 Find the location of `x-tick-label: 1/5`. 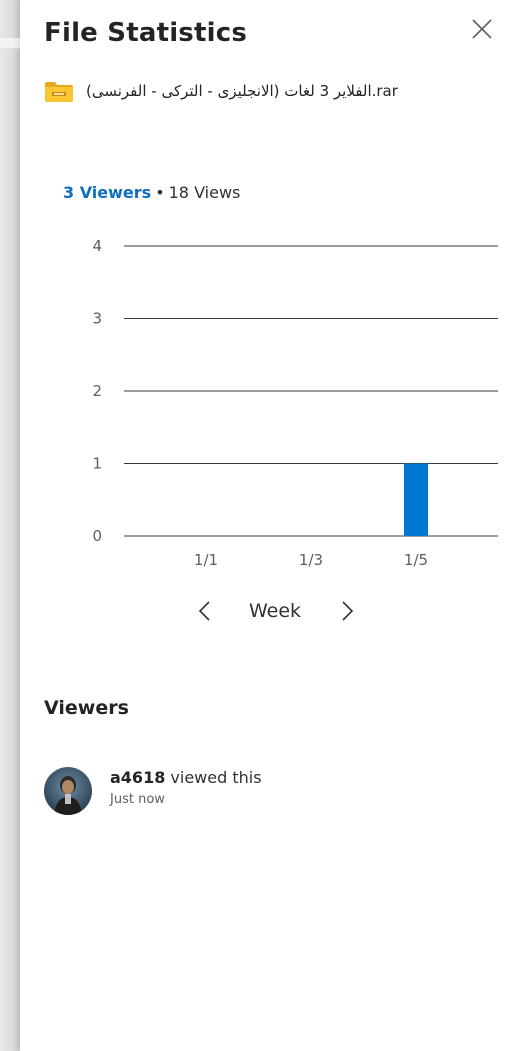

x-tick-label: 1/5 is located at coordinates (416, 560).